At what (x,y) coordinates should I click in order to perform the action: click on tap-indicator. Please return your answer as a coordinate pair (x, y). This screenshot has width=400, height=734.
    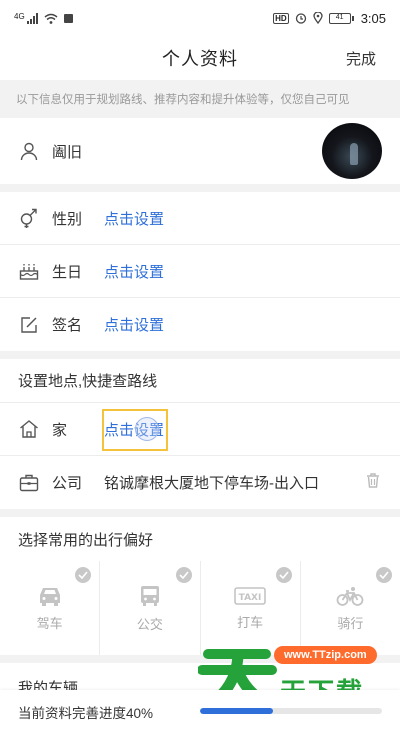
    Looking at the image, I should click on (147, 429).